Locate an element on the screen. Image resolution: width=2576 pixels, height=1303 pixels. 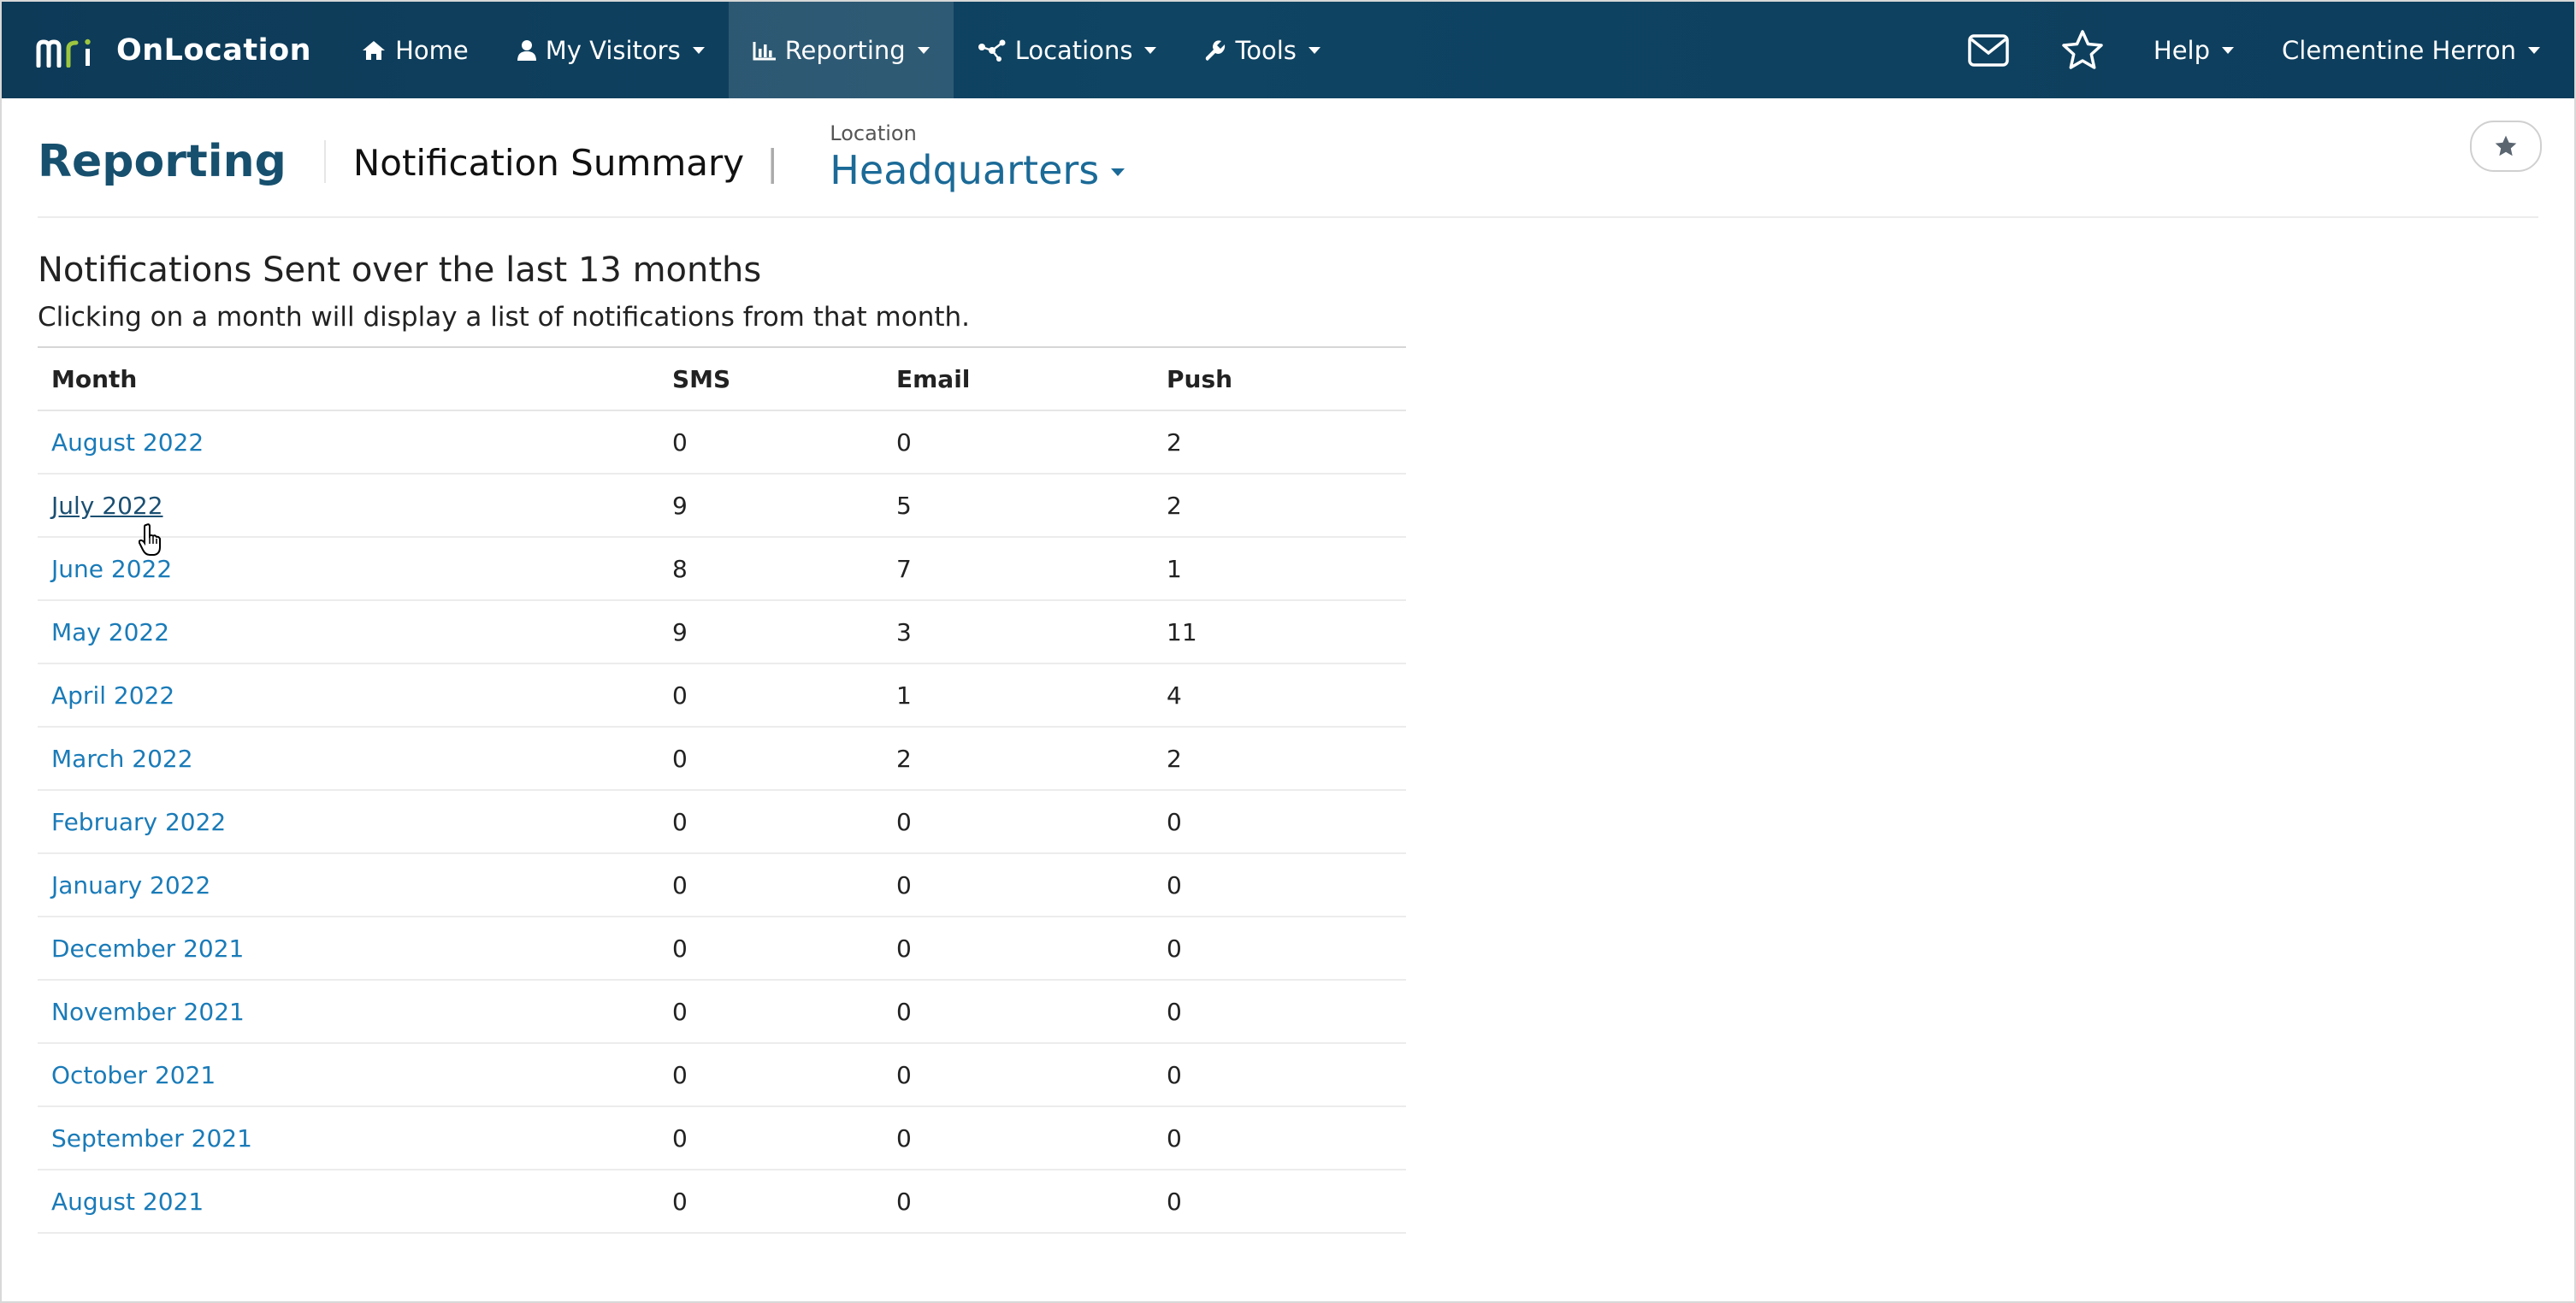
page-subtitle: Notification Summary is located at coordinates (548, 162).